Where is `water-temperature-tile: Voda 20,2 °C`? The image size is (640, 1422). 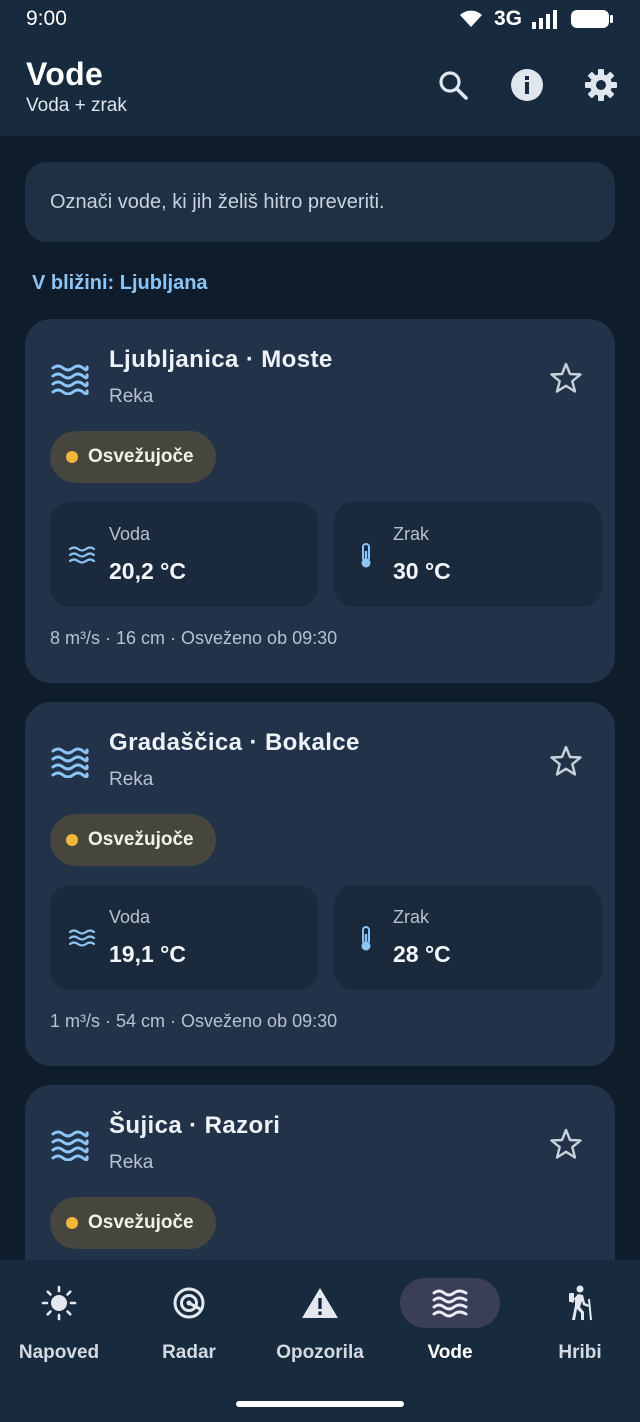 water-temperature-tile: Voda 20,2 °C is located at coordinates (184, 554).